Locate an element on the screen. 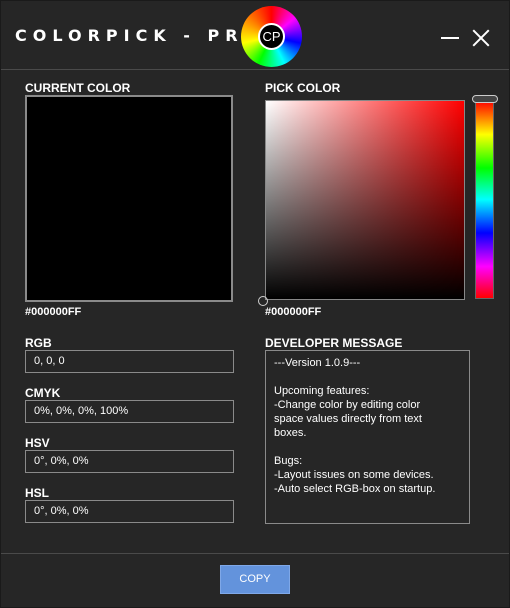  pick-color-hex: #000000FF is located at coordinates (293, 312).